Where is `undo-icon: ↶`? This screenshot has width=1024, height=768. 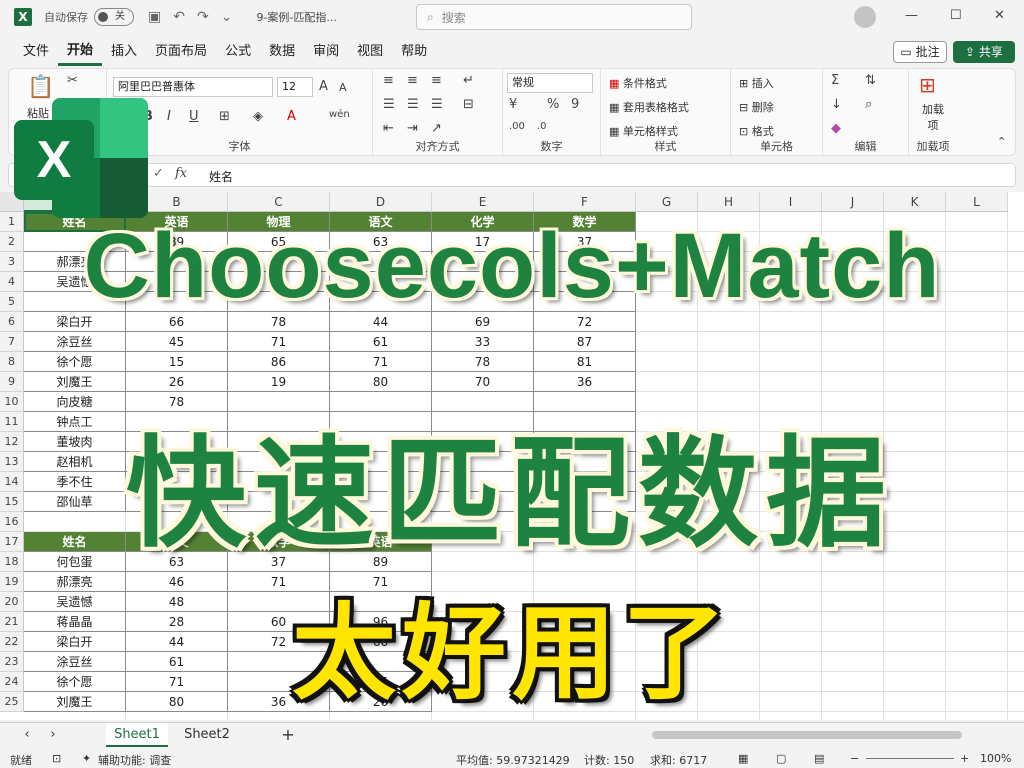
undo-icon: ↶ is located at coordinates (179, 17).